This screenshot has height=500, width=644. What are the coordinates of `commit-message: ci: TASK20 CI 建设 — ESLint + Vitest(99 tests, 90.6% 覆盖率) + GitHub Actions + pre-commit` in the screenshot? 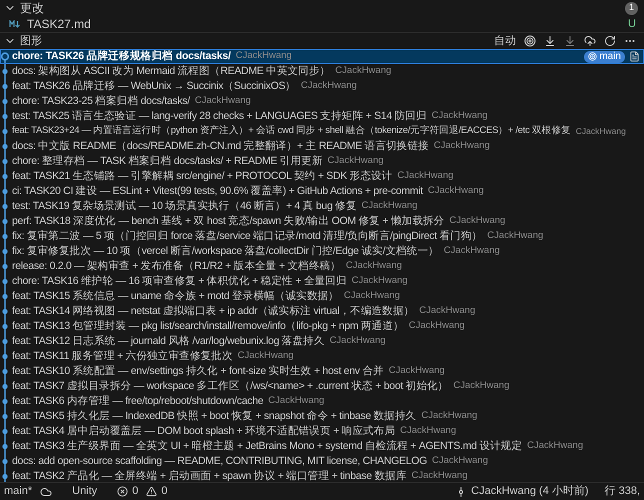 It's located at (217, 191).